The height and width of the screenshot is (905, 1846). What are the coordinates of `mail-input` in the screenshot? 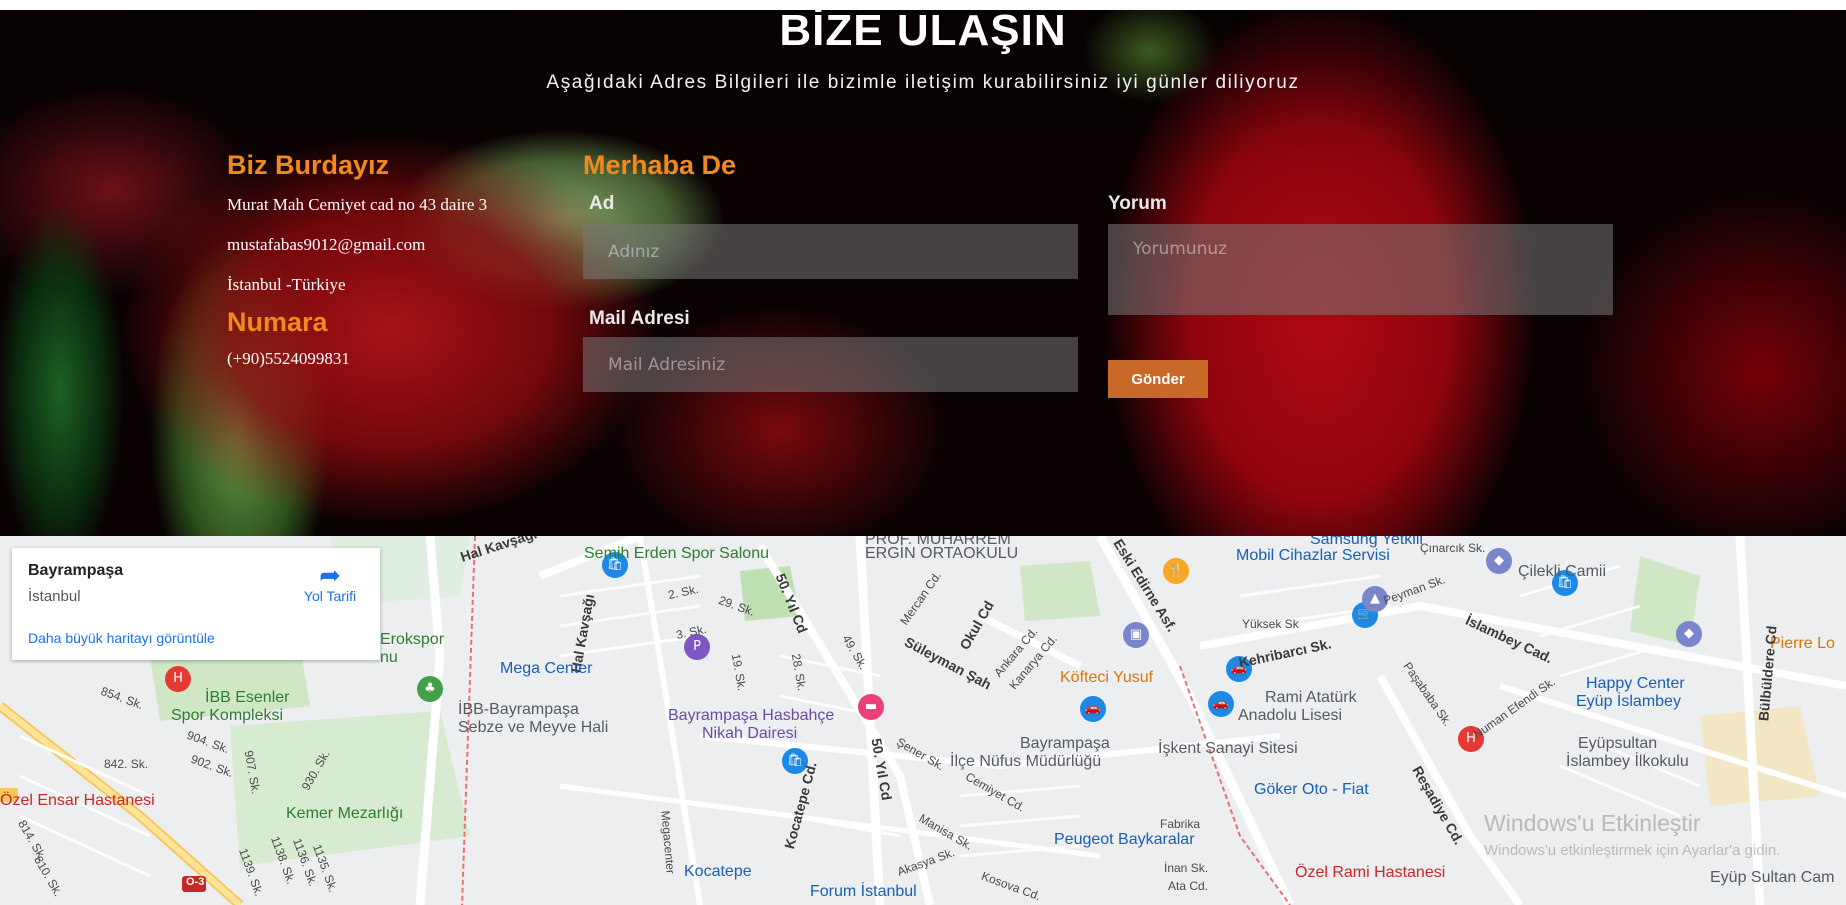 It's located at (830, 364).